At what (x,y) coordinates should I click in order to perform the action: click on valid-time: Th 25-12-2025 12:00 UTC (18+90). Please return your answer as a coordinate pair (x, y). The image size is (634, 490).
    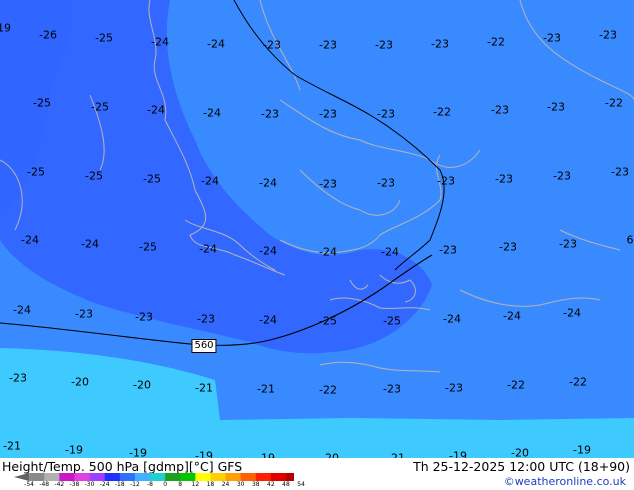
    Looking at the image, I should click on (521, 466).